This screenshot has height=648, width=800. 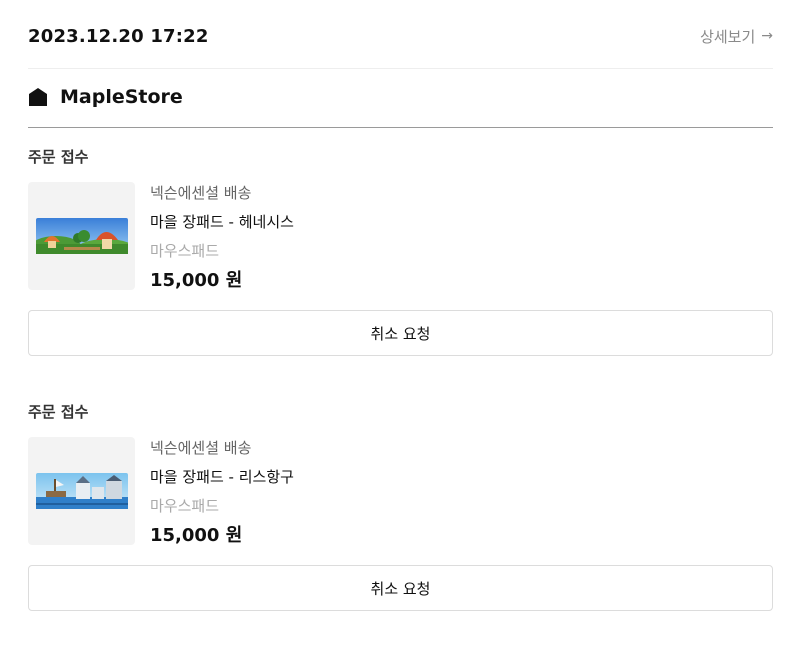 What do you see at coordinates (222, 237) in the screenshot?
I see `product-info: 넥슨에센셜 배송 마을 장패드 - 헤네시스 마우스패드 15,000 원` at bounding box center [222, 237].